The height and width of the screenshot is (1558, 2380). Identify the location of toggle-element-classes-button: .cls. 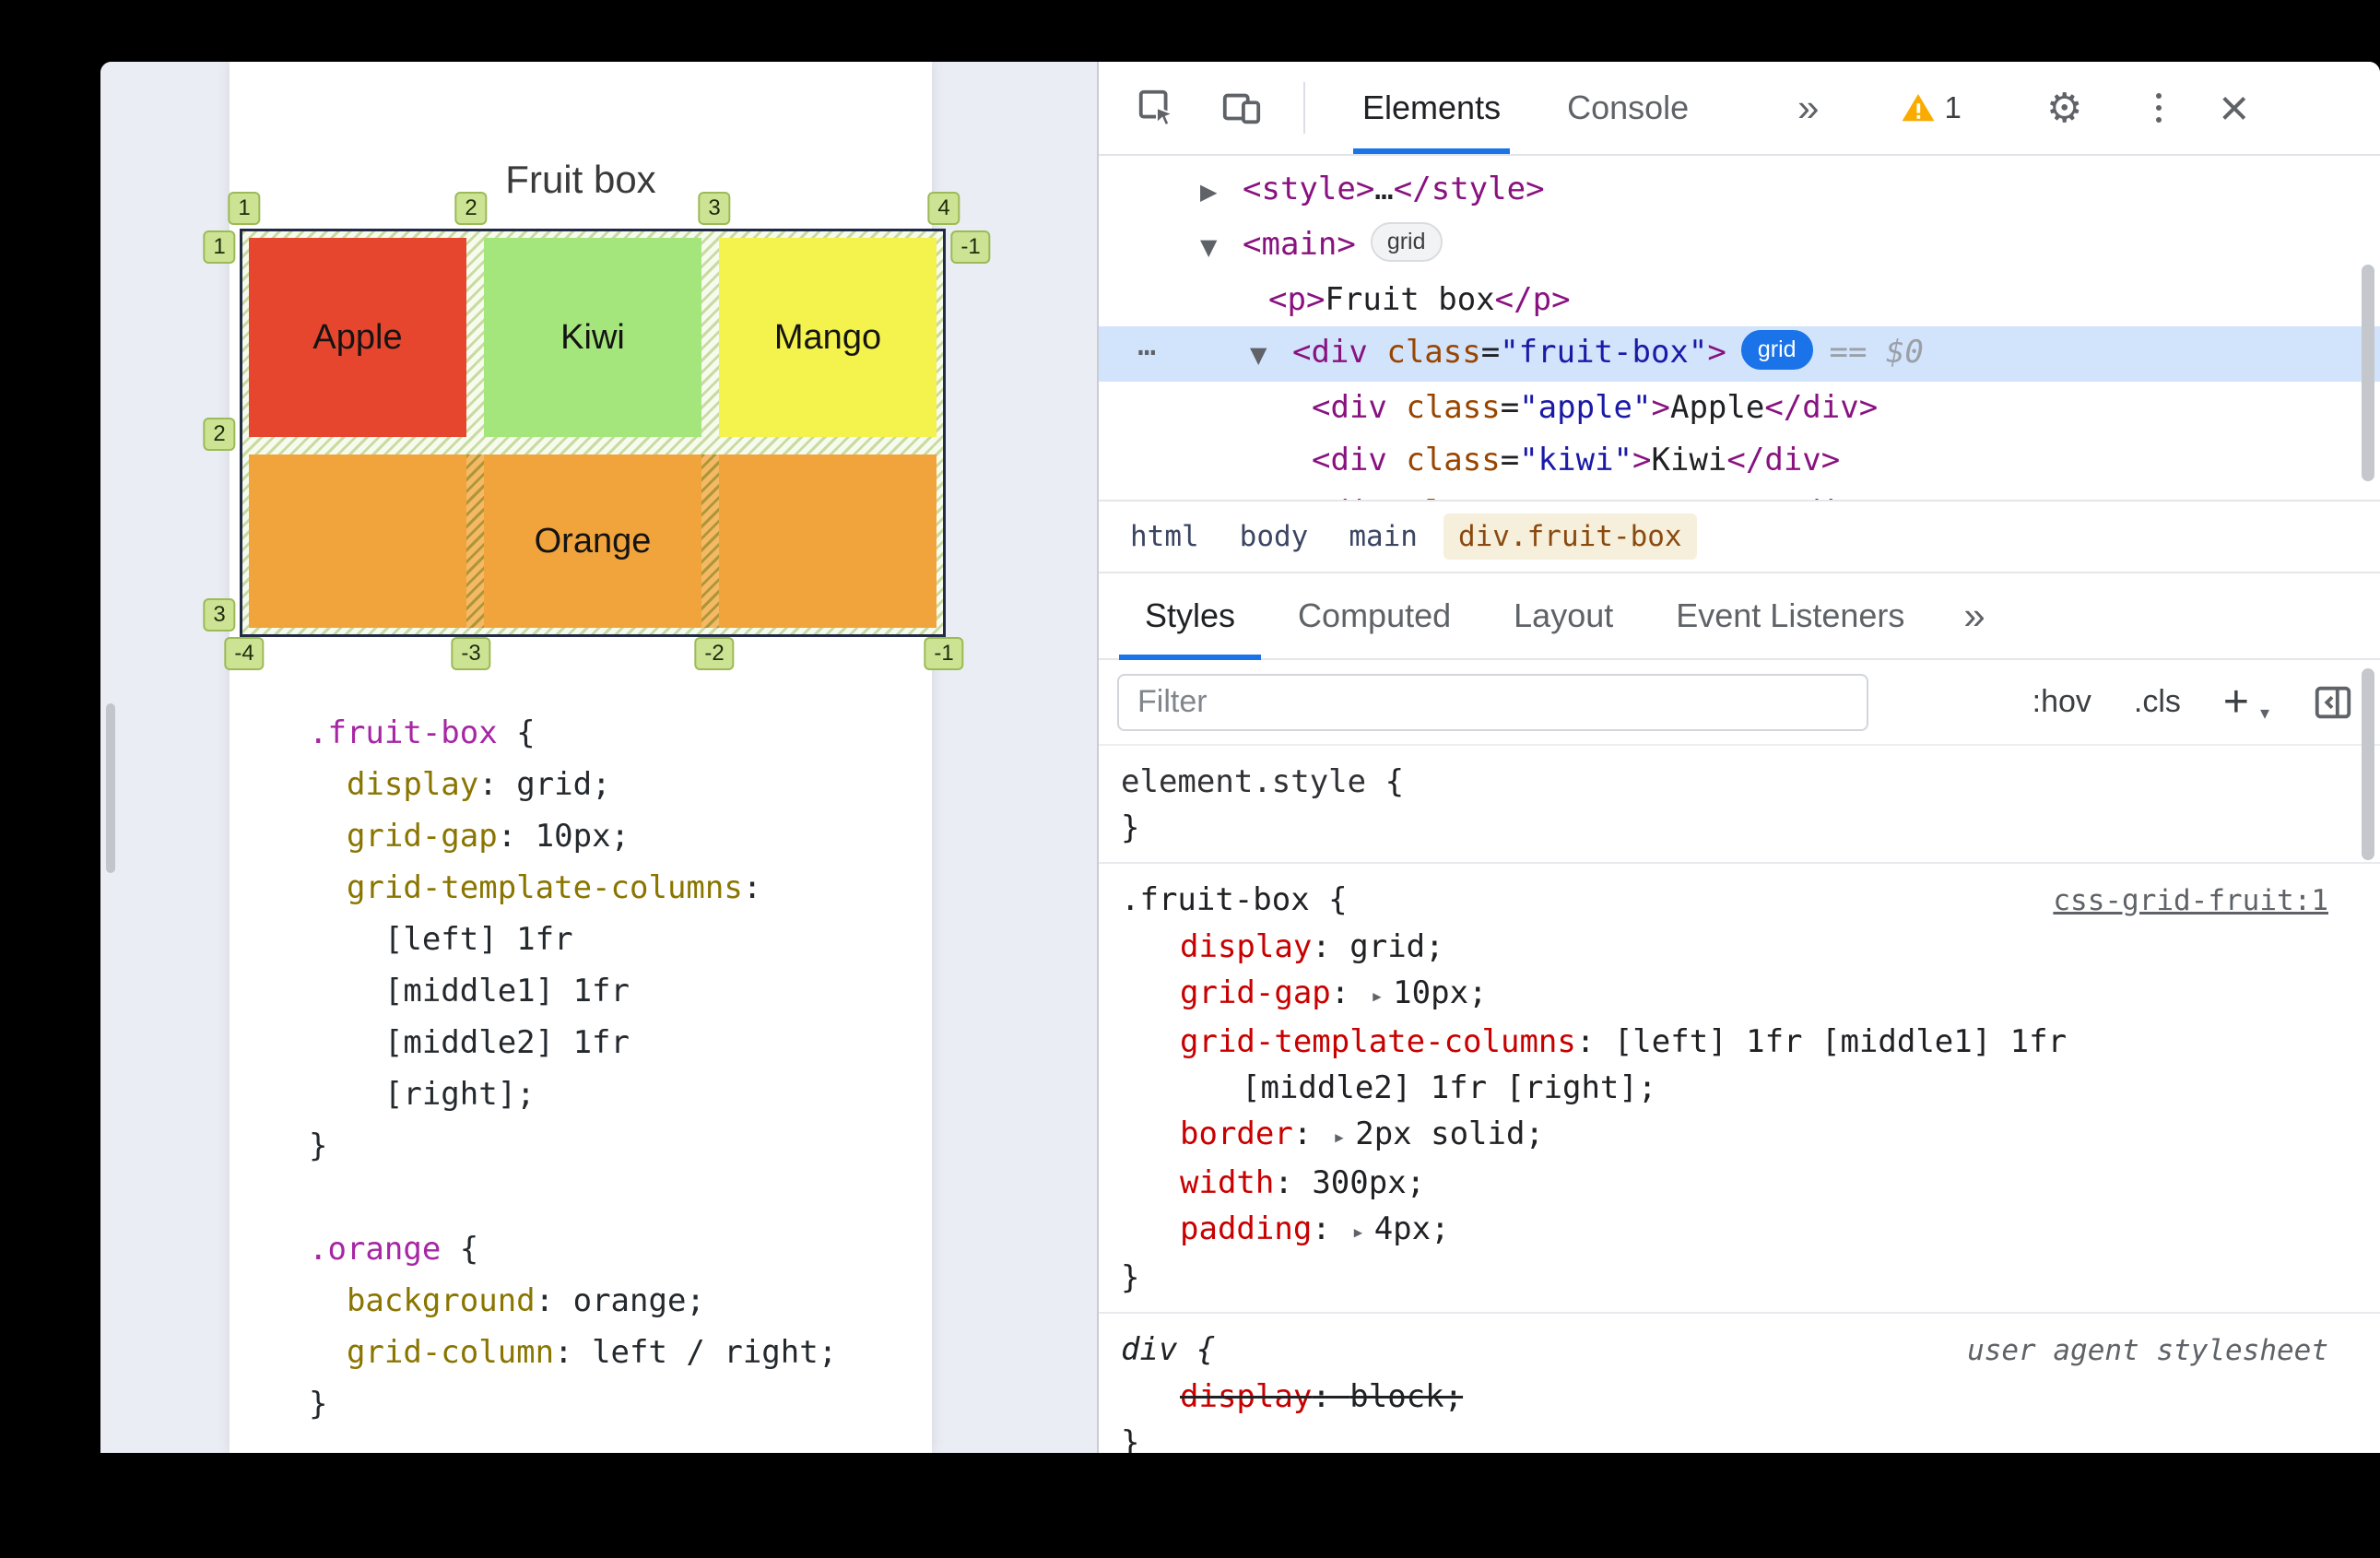
(2157, 702).